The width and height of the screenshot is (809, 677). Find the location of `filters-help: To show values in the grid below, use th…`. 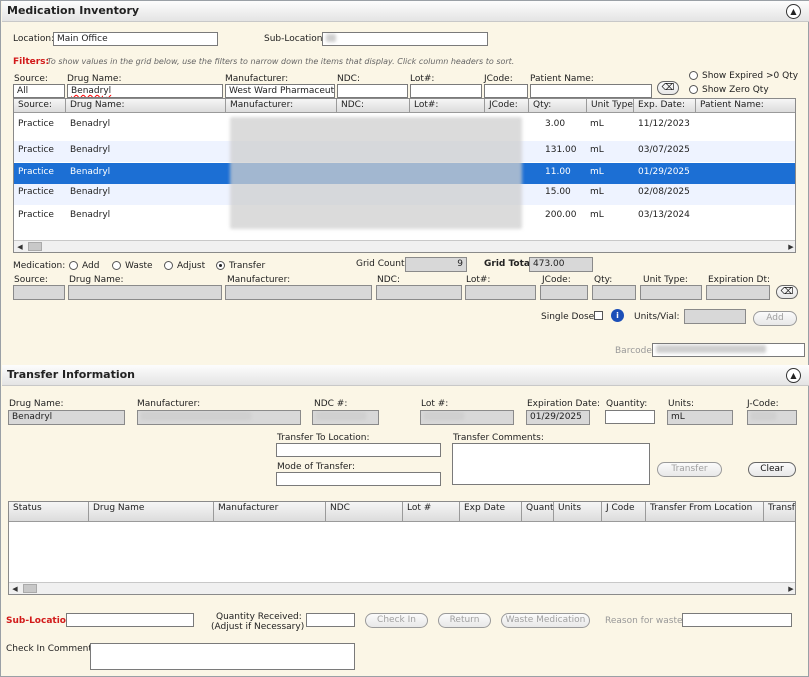

filters-help: To show values in the grid below, use th… is located at coordinates (281, 61).